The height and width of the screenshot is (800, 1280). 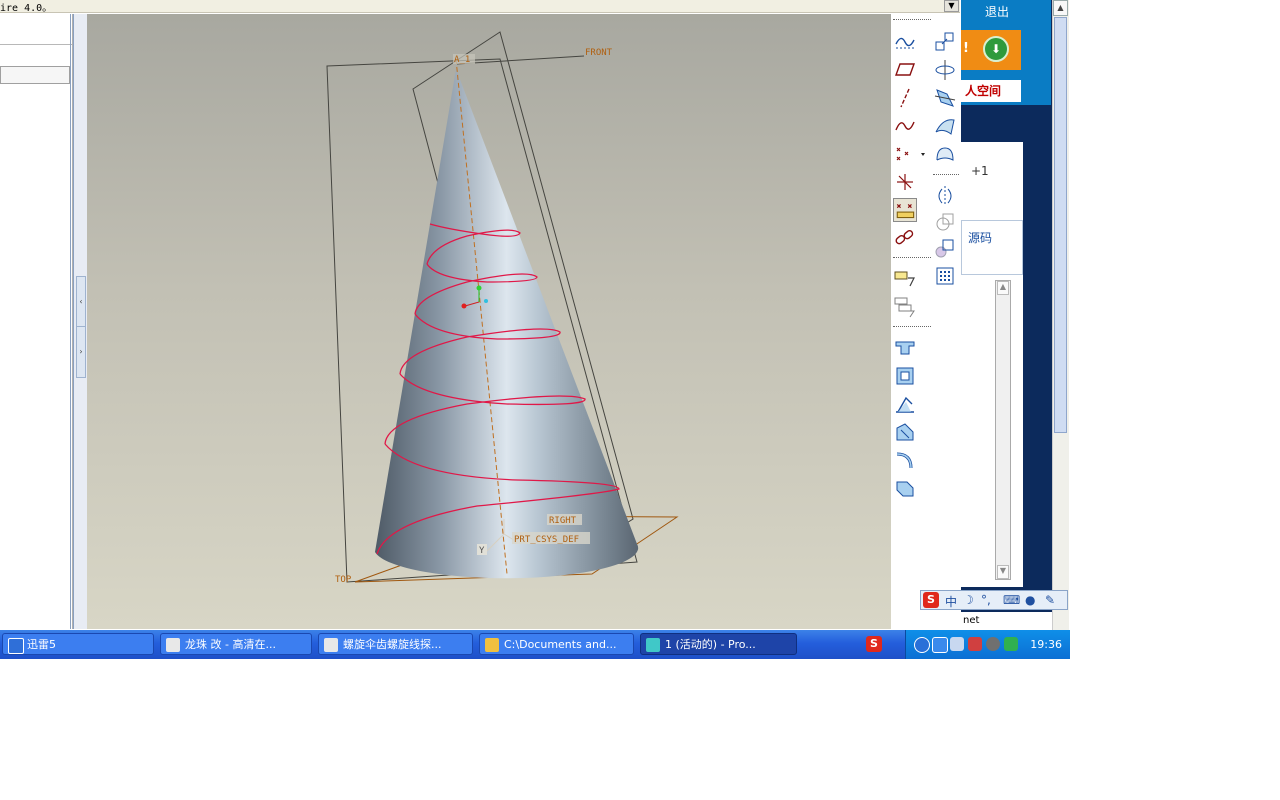 I want to click on axis-label: A_1, so click(x=462, y=60).